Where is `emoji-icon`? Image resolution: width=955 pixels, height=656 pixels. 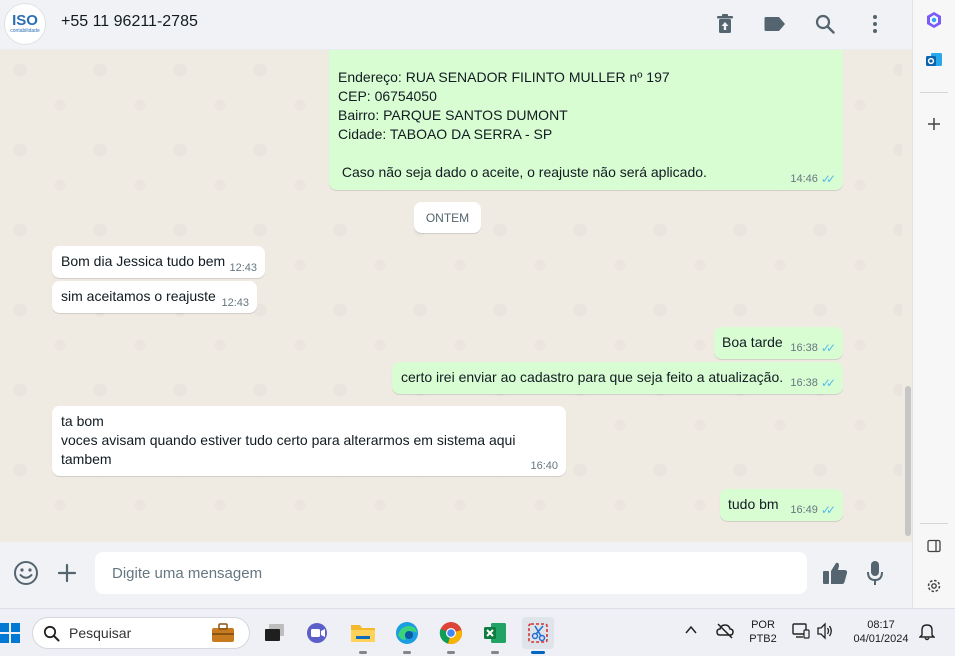
emoji-icon is located at coordinates (26, 573).